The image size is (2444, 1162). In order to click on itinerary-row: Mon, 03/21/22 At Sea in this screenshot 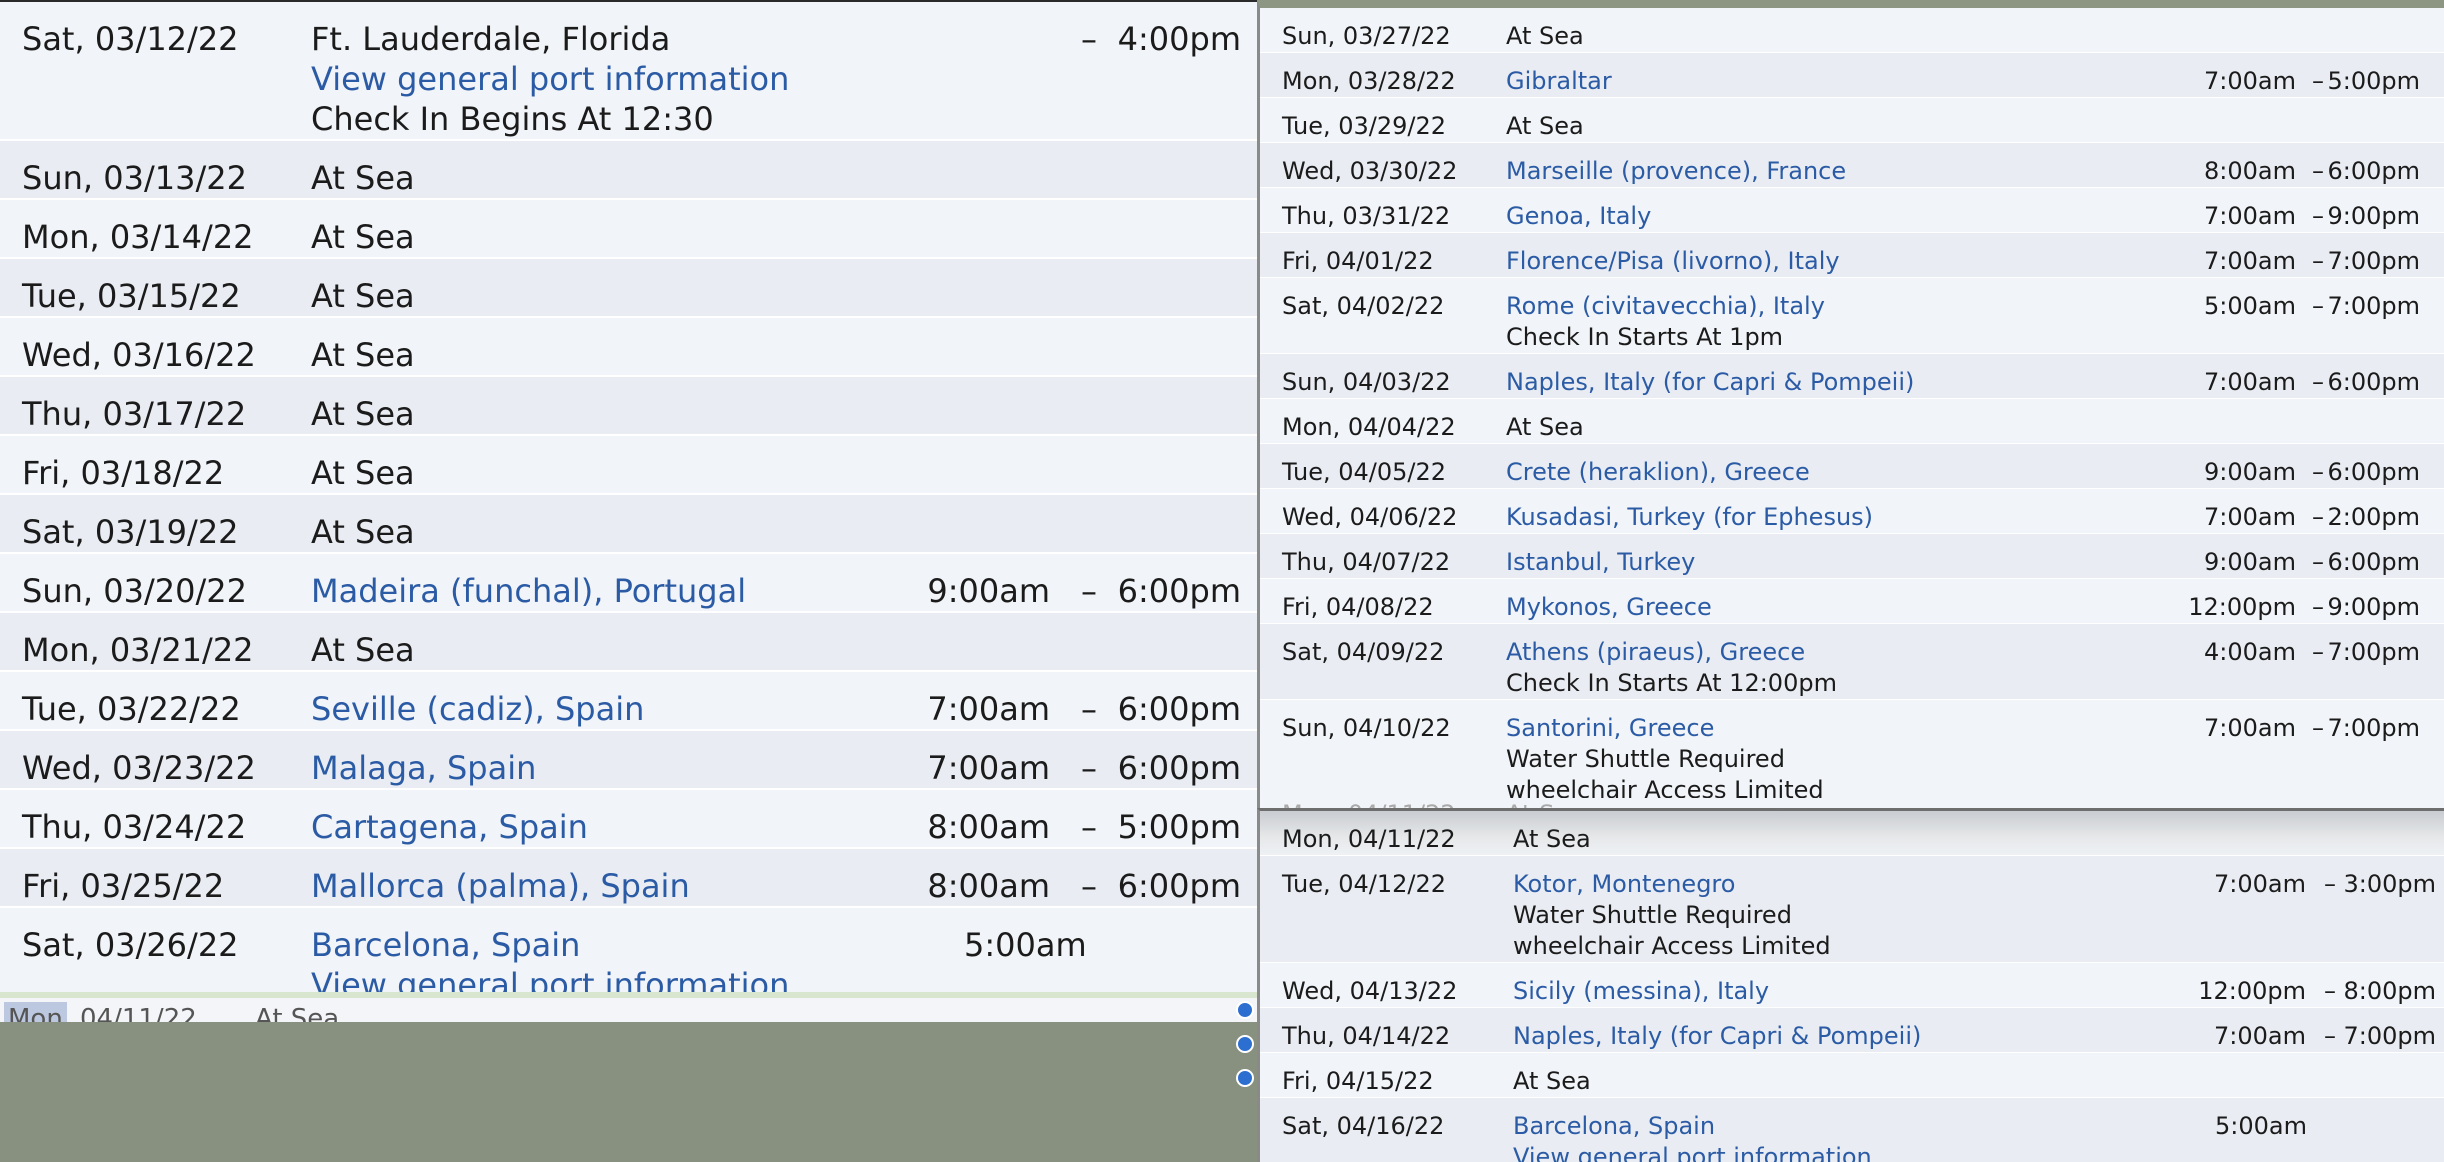, I will do `click(628, 642)`.